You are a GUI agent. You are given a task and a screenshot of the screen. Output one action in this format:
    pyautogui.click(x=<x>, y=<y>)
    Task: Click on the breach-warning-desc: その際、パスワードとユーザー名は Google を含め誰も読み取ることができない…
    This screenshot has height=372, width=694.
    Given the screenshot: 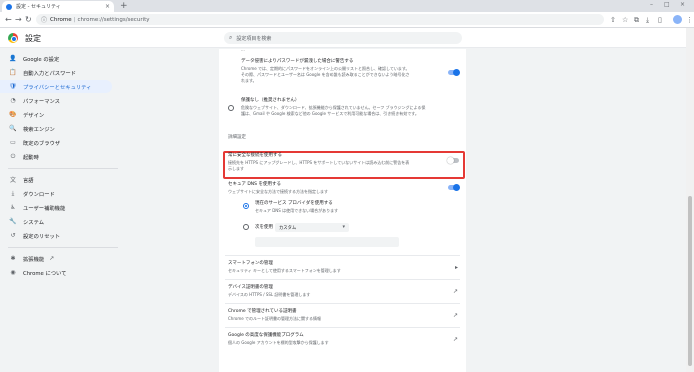 What is the action you would take?
    pyautogui.click(x=325, y=74)
    